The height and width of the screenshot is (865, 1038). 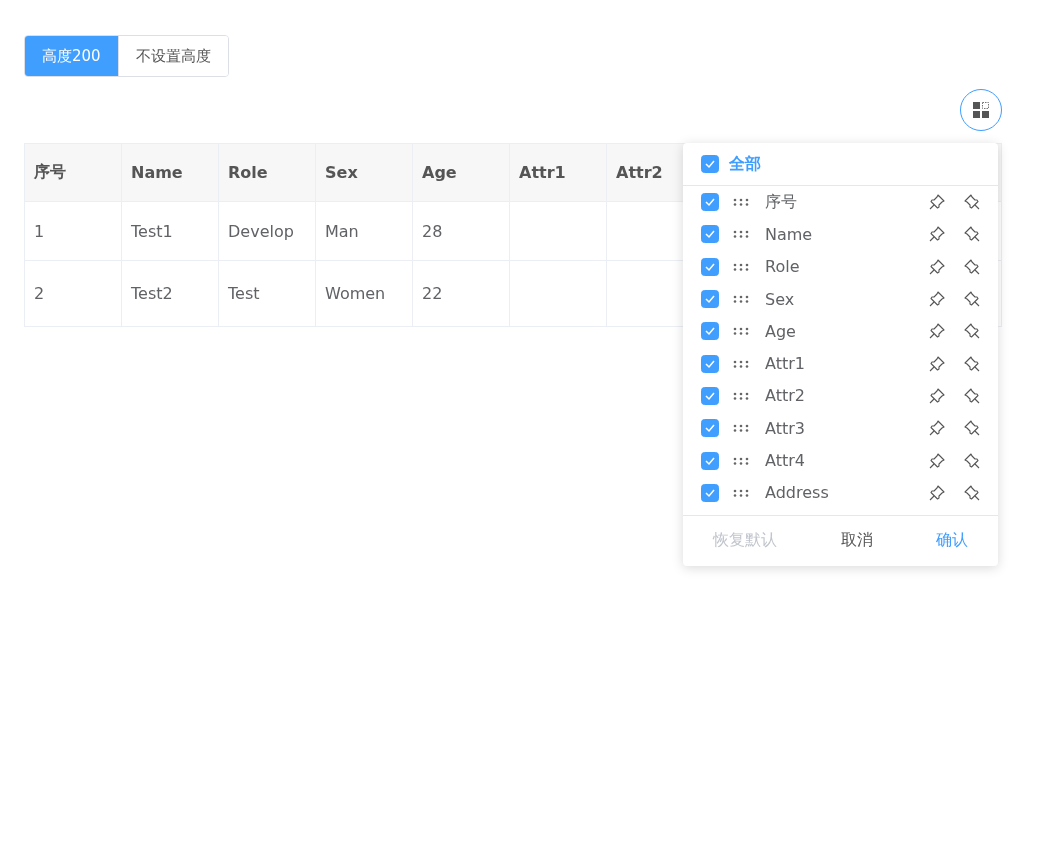 I want to click on column-header: Name, so click(x=170, y=172).